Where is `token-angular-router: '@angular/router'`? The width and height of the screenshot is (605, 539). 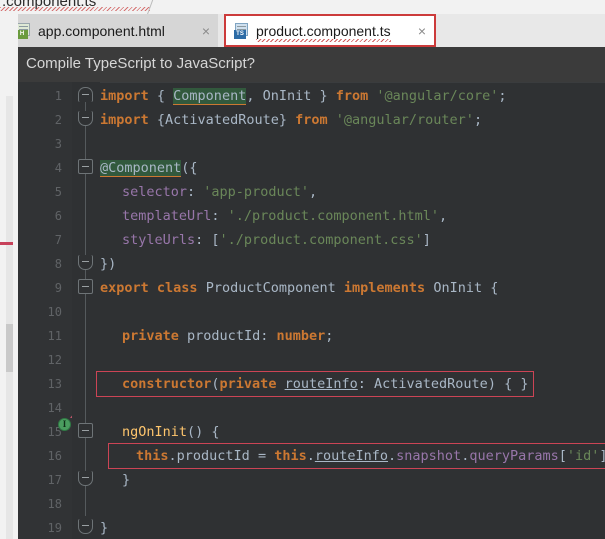 token-angular-router: '@angular/router' is located at coordinates (404, 120).